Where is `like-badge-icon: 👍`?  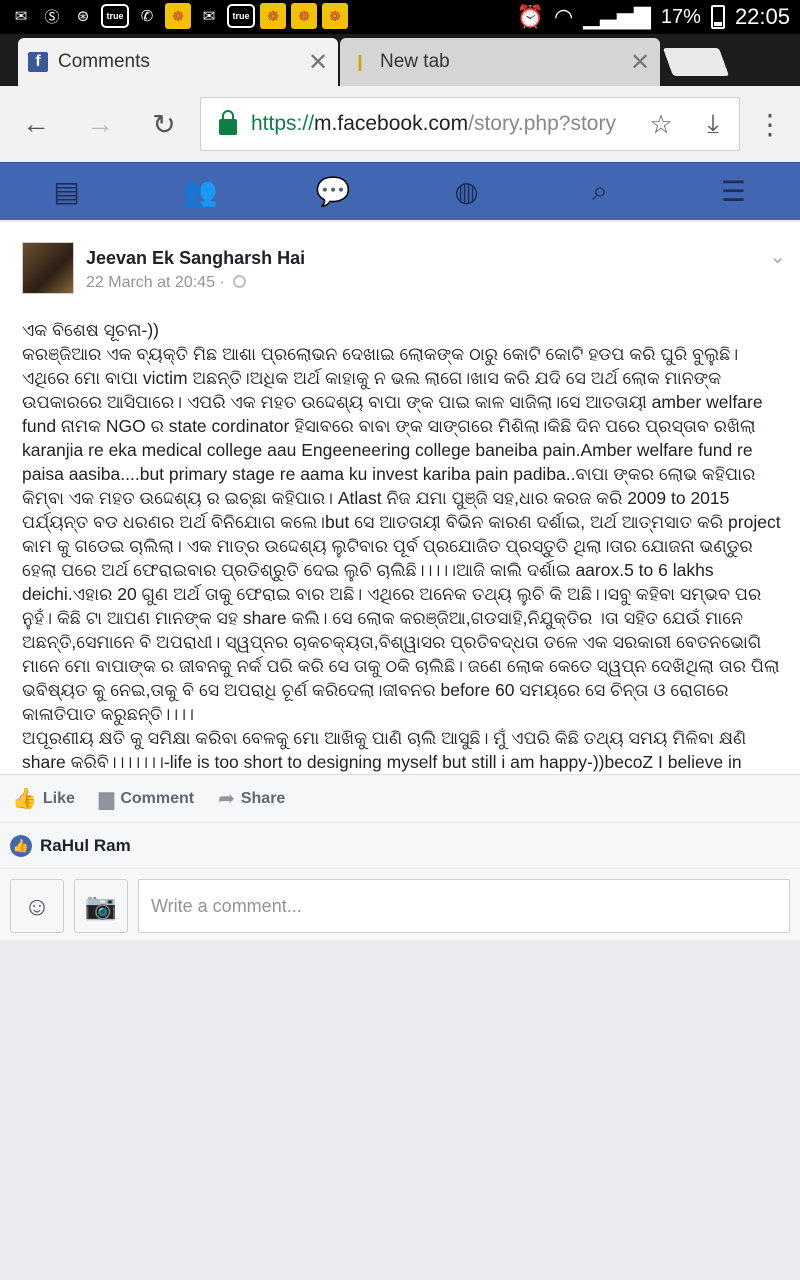 like-badge-icon: 👍 is located at coordinates (21, 845).